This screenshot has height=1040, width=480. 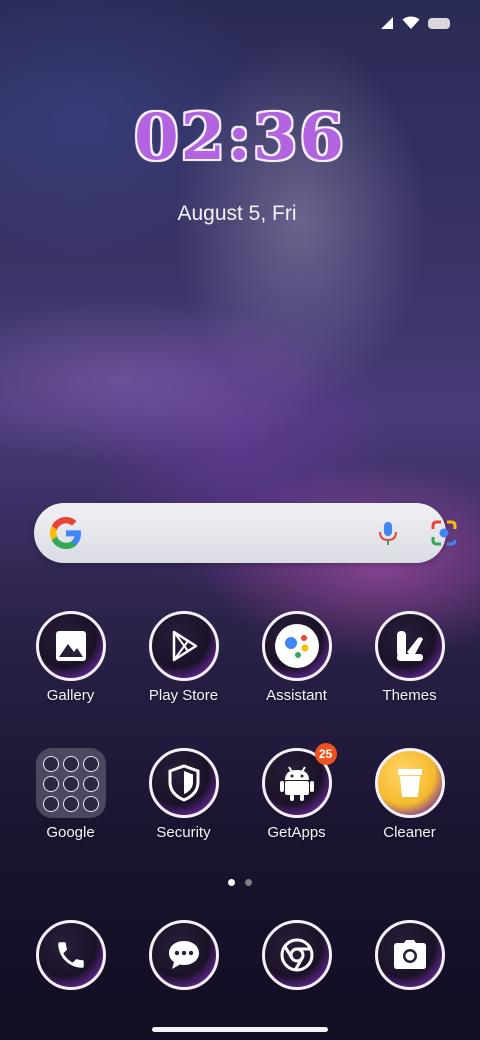 I want to click on play-store-icon, so click(x=184, y=646).